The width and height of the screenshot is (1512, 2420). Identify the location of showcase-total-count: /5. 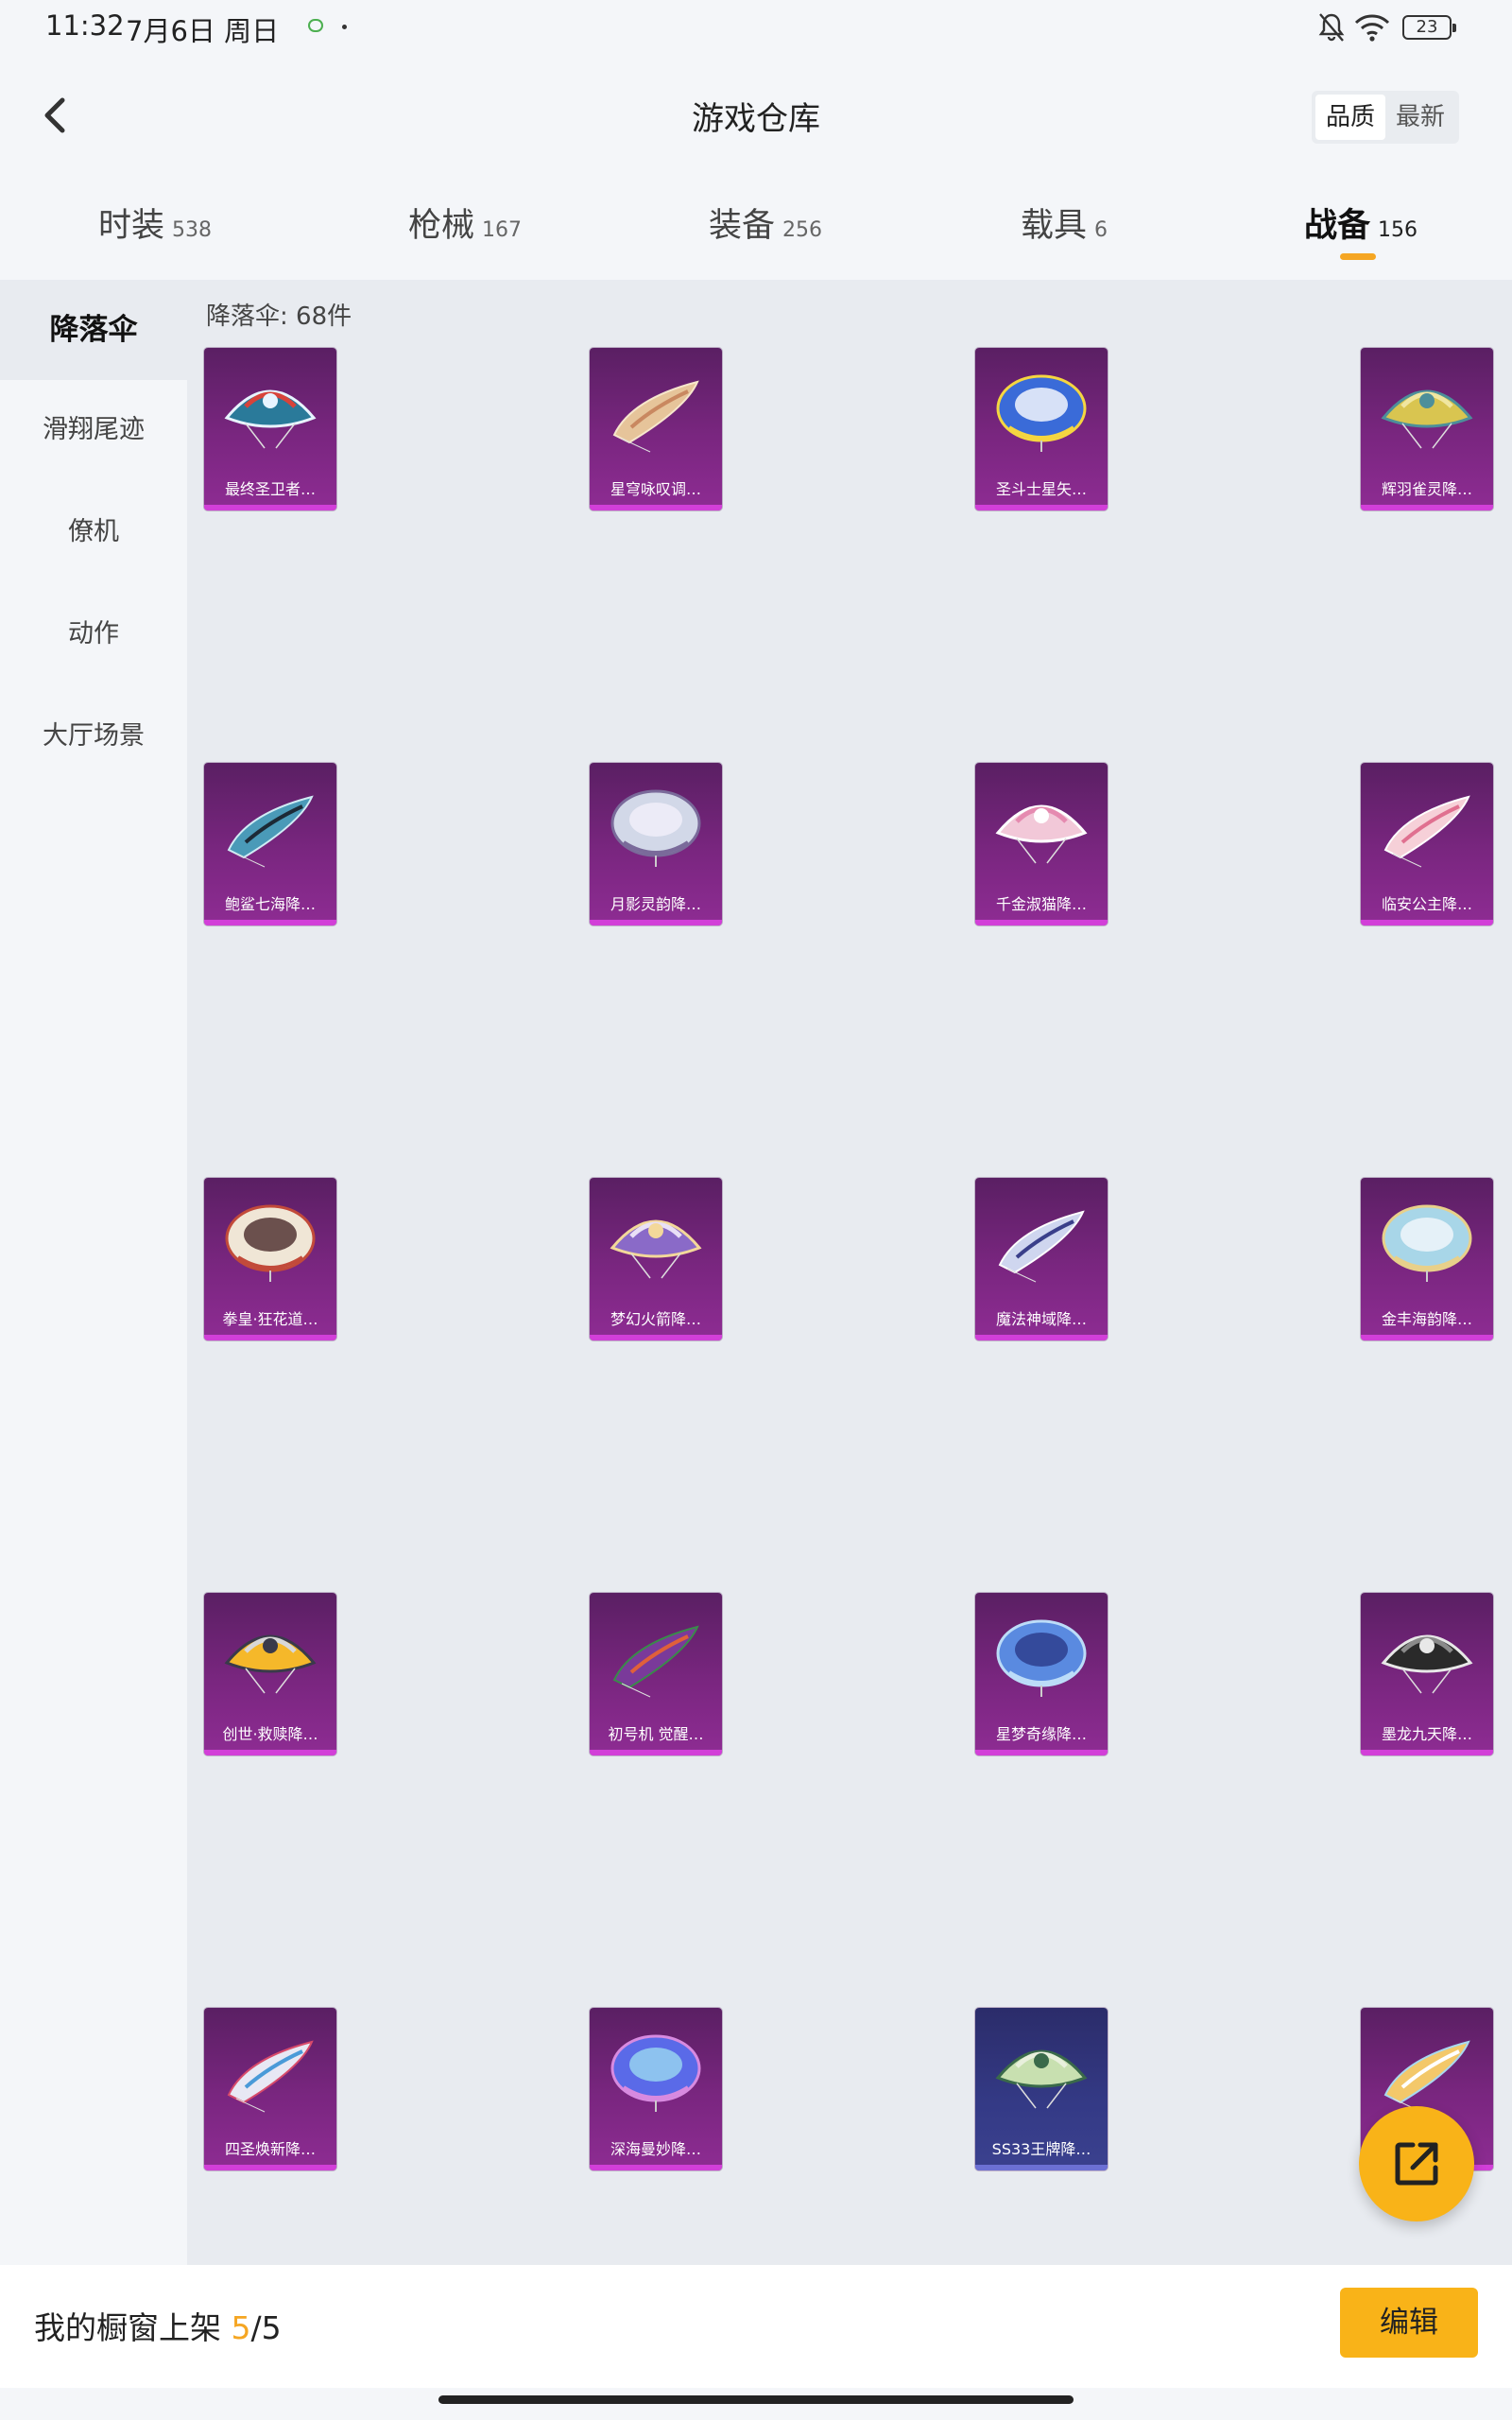
(266, 2327).